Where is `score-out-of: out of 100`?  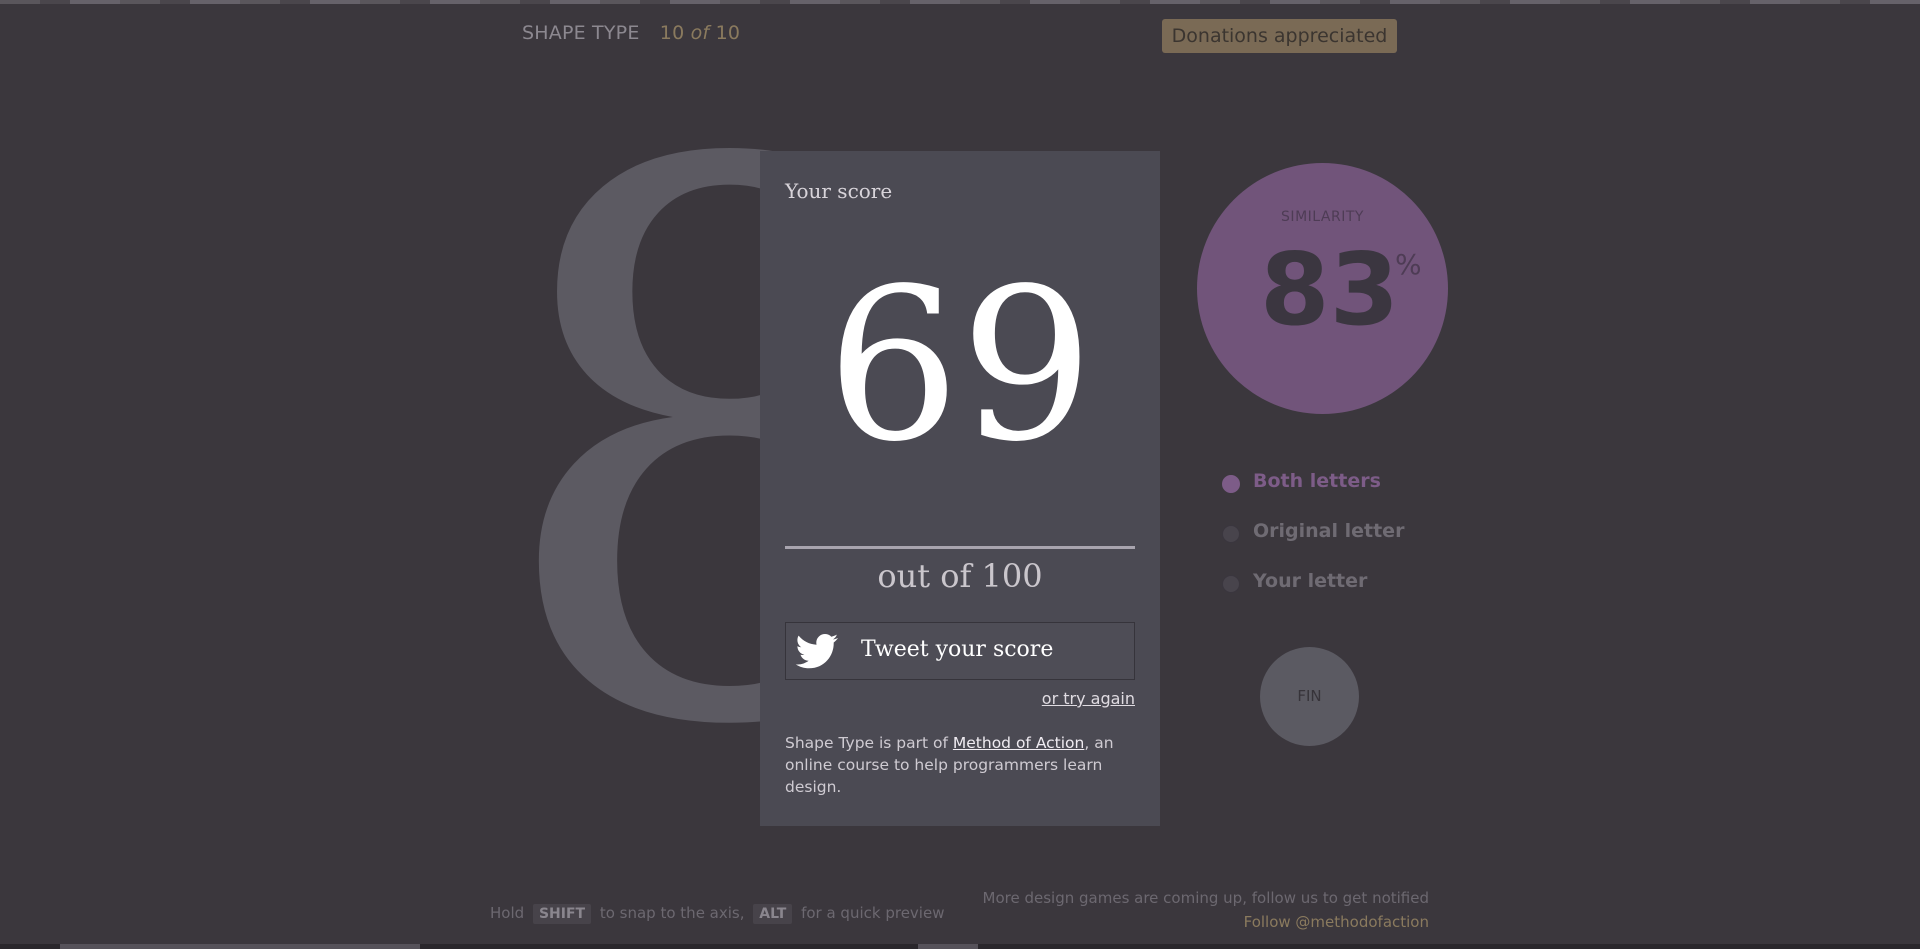 score-out-of: out of 100 is located at coordinates (960, 576).